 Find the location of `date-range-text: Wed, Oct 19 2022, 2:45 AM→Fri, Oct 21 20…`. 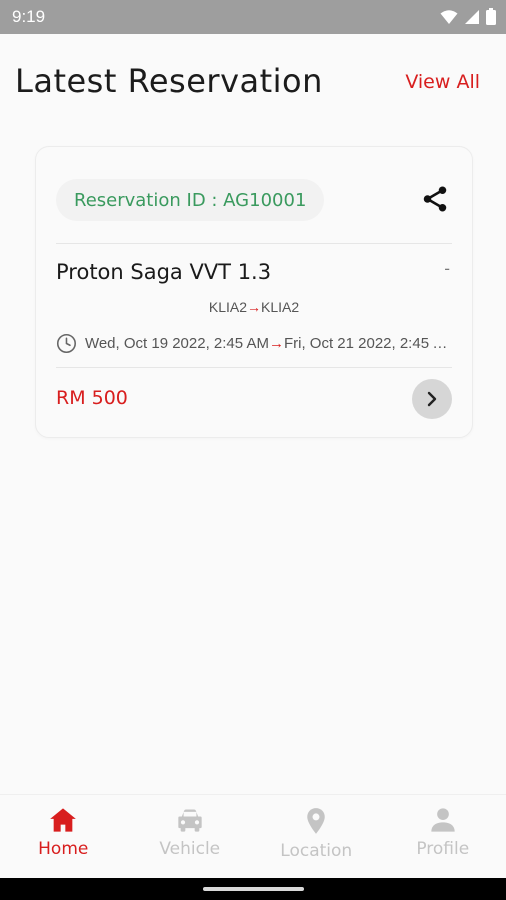

date-range-text: Wed, Oct 19 2022, 2:45 AM→Fri, Oct 21 20… is located at coordinates (269, 343).